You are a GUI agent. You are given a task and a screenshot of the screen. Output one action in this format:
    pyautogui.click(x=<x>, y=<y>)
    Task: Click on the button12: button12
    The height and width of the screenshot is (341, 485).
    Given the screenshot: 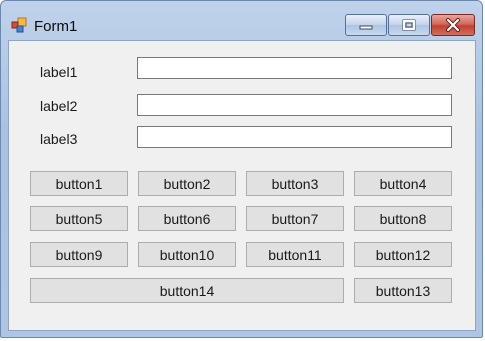 What is the action you would take?
    pyautogui.click(x=403, y=254)
    